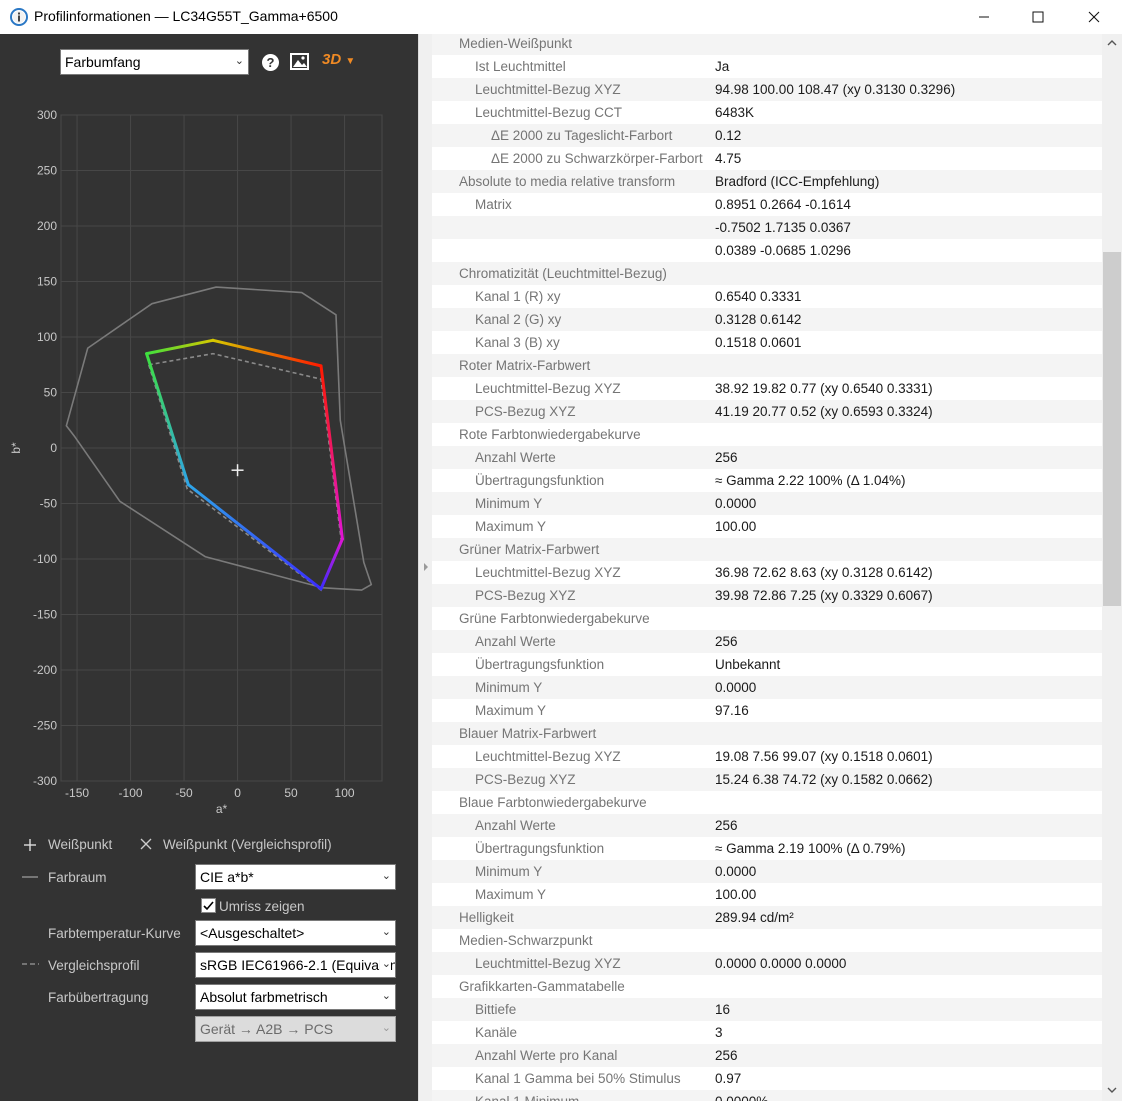  Describe the element at coordinates (1112, 429) in the screenshot. I see `scrollbar-thumb` at that location.